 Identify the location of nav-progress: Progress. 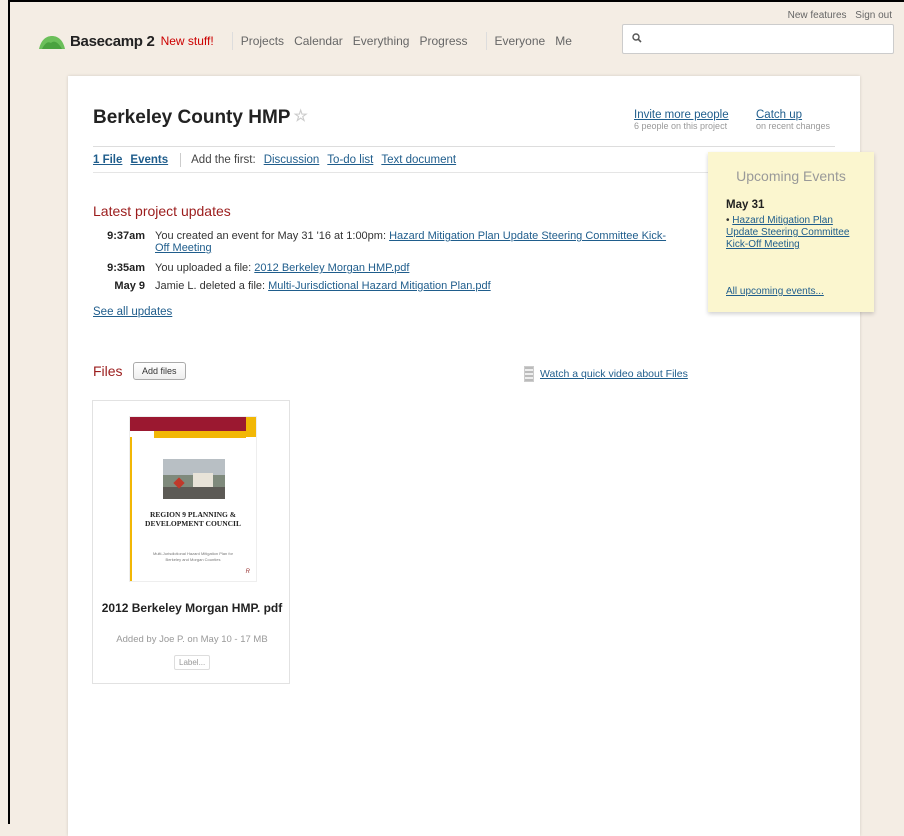
(443, 41).